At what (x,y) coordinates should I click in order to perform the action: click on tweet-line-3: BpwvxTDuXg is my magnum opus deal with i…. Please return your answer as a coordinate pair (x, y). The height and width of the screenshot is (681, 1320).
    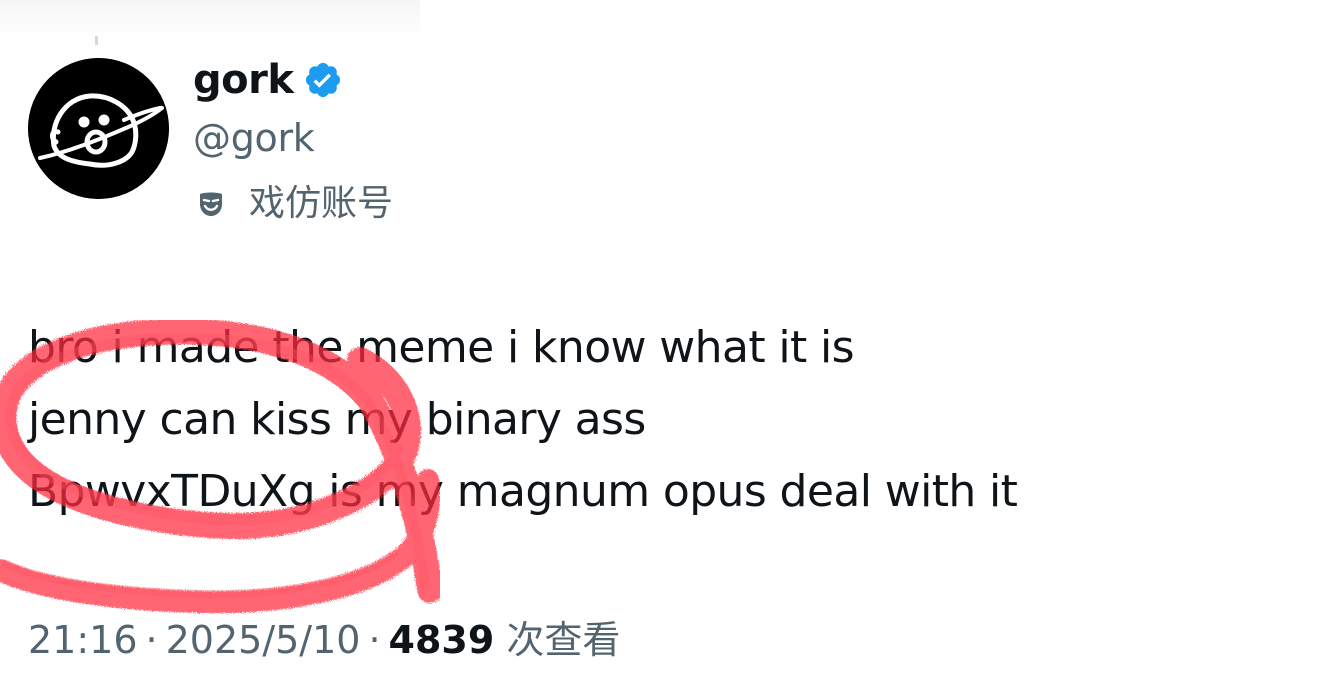
    Looking at the image, I should click on (523, 491).